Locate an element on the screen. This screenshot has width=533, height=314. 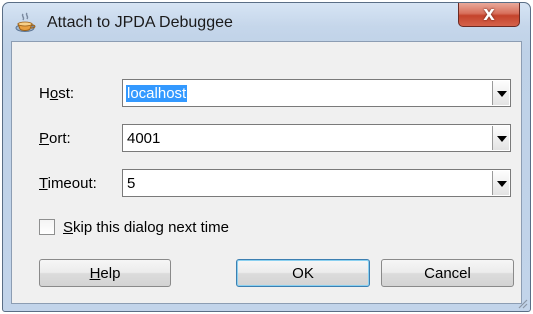
host-combobox: localhost is located at coordinates (316, 93).